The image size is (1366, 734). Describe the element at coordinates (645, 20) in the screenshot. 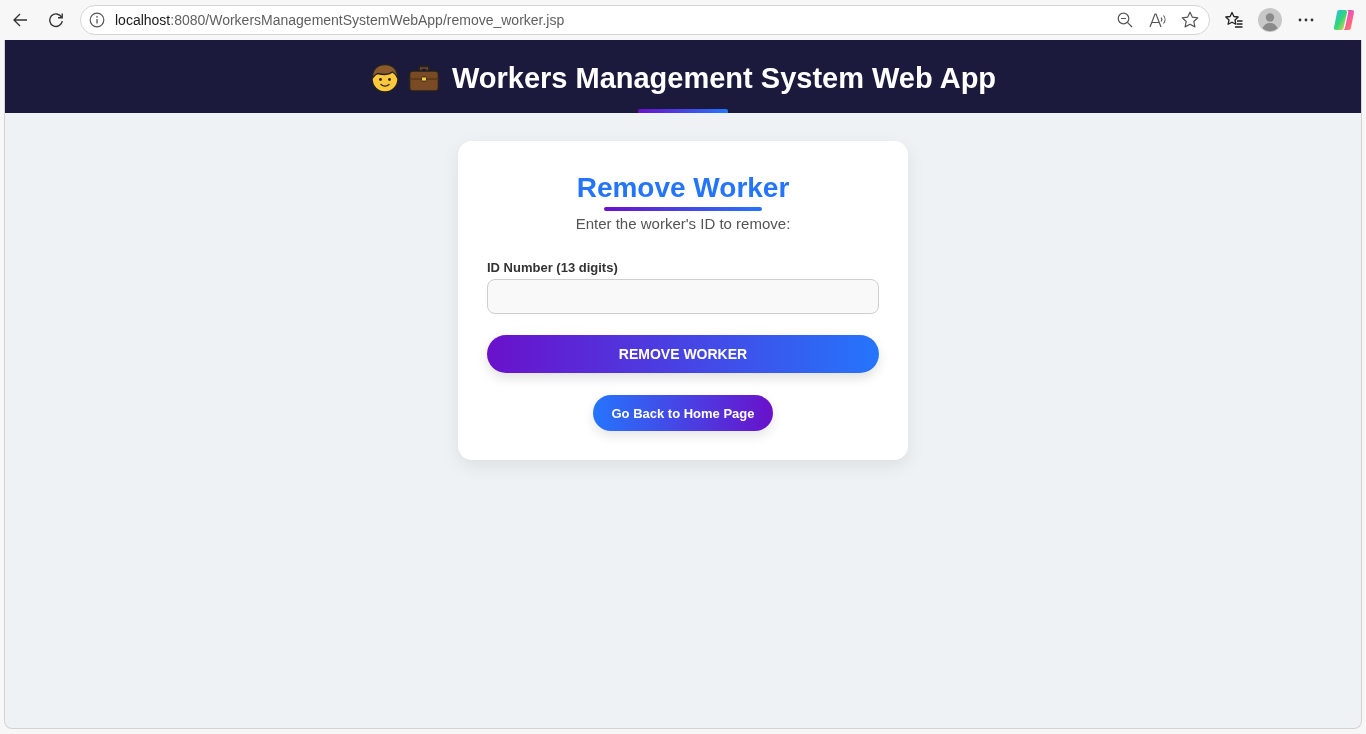

I see `address-bar: localhost:8080/WorkersManagementSystemWebApp/remove_worker.jsp` at that location.